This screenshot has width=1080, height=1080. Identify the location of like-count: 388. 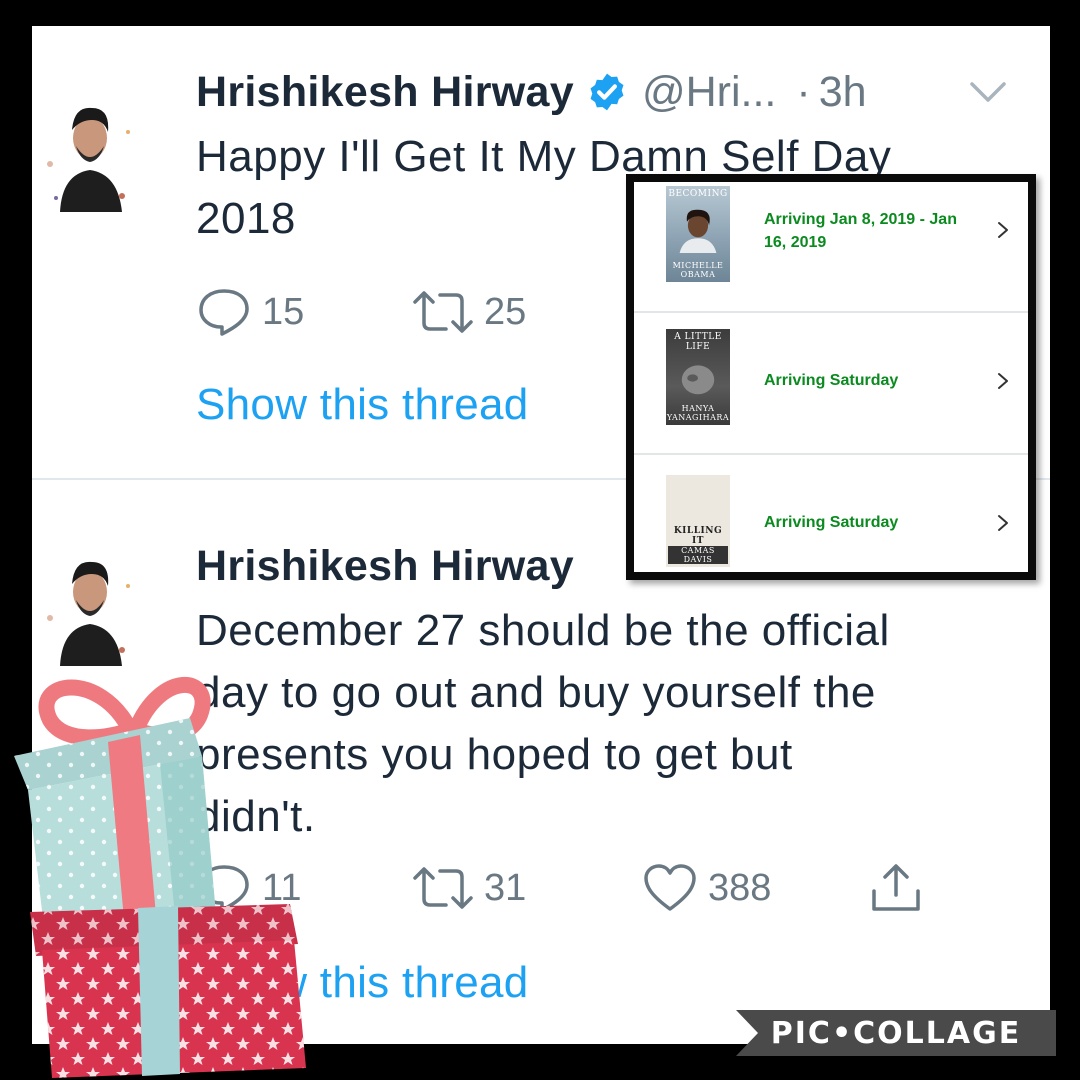
(740, 887).